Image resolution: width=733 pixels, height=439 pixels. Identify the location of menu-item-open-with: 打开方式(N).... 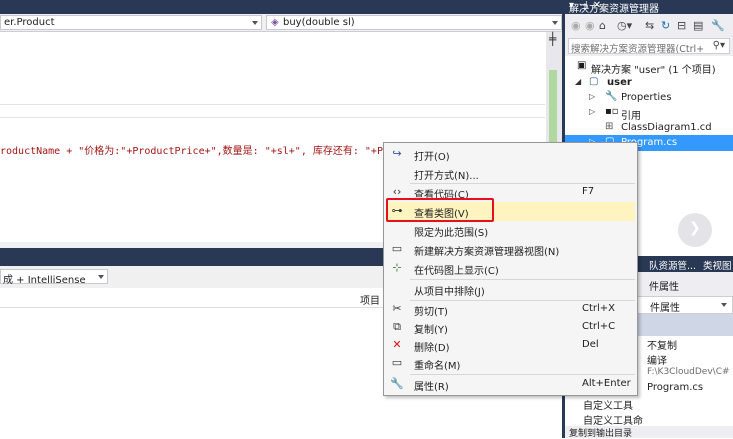
(510, 173).